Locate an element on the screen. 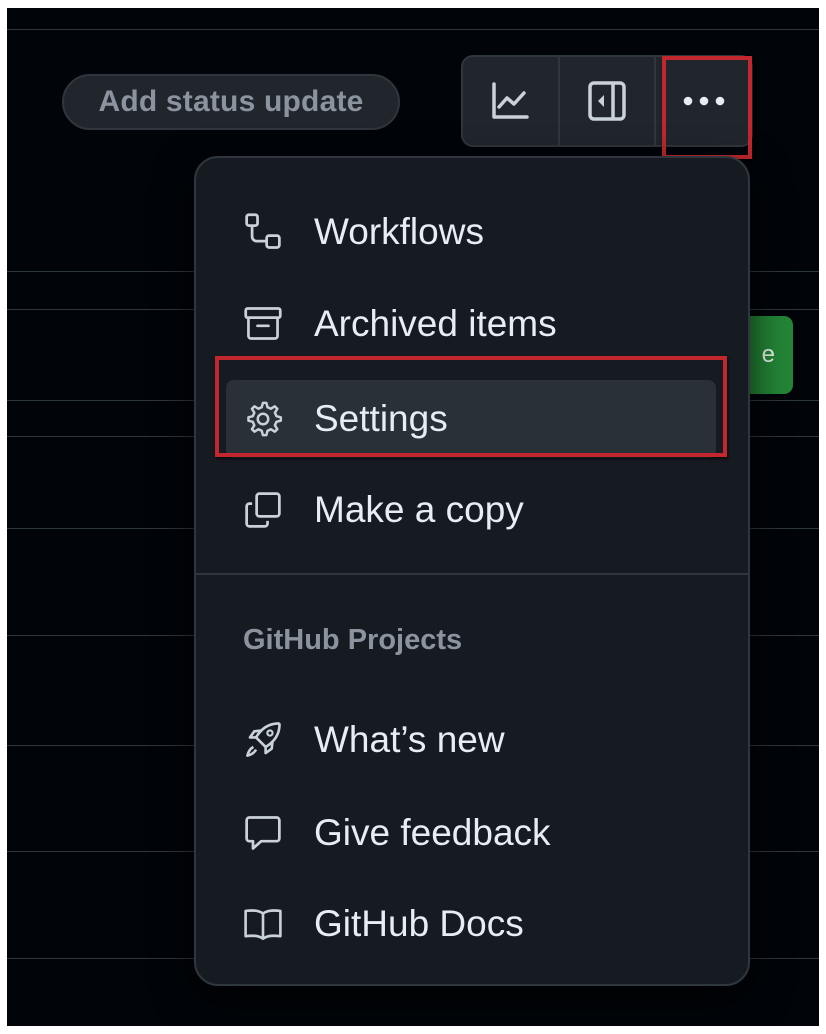  menu-item-workflows: Workflows is located at coordinates (472, 232).